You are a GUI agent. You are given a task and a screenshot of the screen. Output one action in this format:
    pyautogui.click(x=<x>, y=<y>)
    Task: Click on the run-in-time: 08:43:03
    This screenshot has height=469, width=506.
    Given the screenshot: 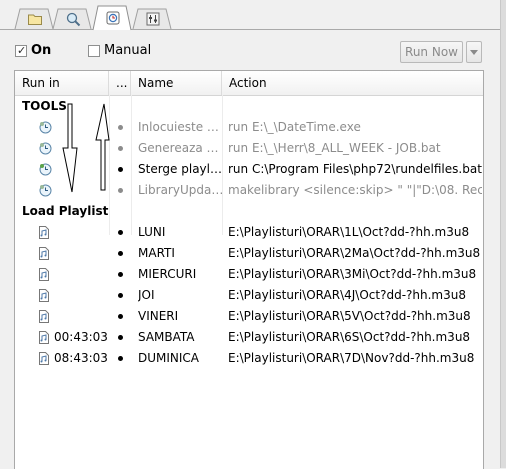 What is the action you would take?
    pyautogui.click(x=81, y=358)
    